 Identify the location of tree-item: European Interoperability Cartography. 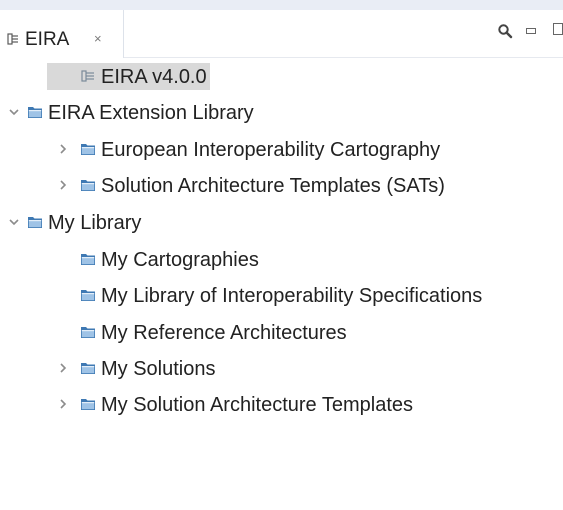
(281, 149).